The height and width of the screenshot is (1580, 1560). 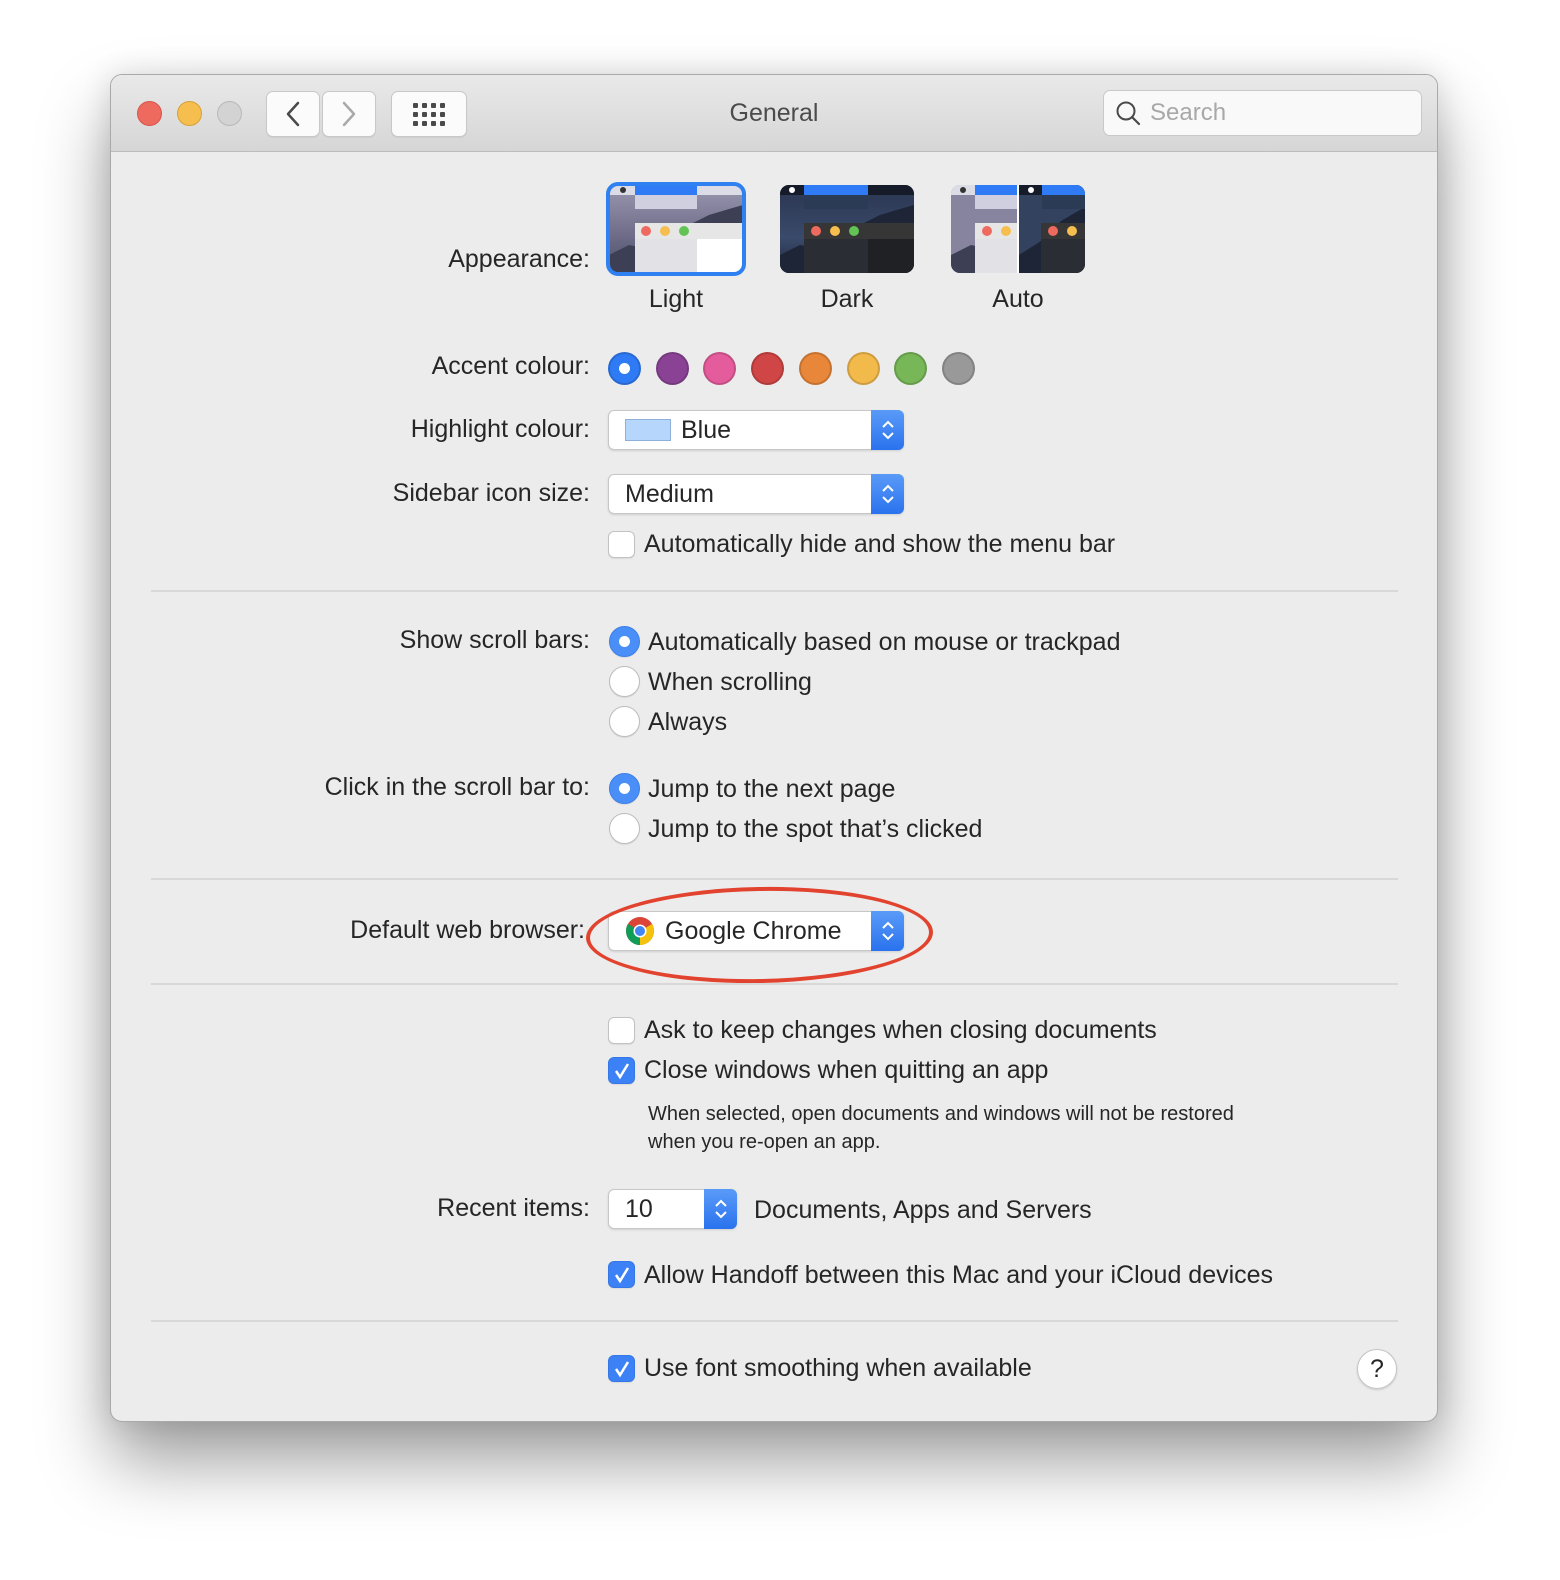 What do you see at coordinates (510, 366) in the screenshot?
I see `accent-colour-label: Accent colour:` at bounding box center [510, 366].